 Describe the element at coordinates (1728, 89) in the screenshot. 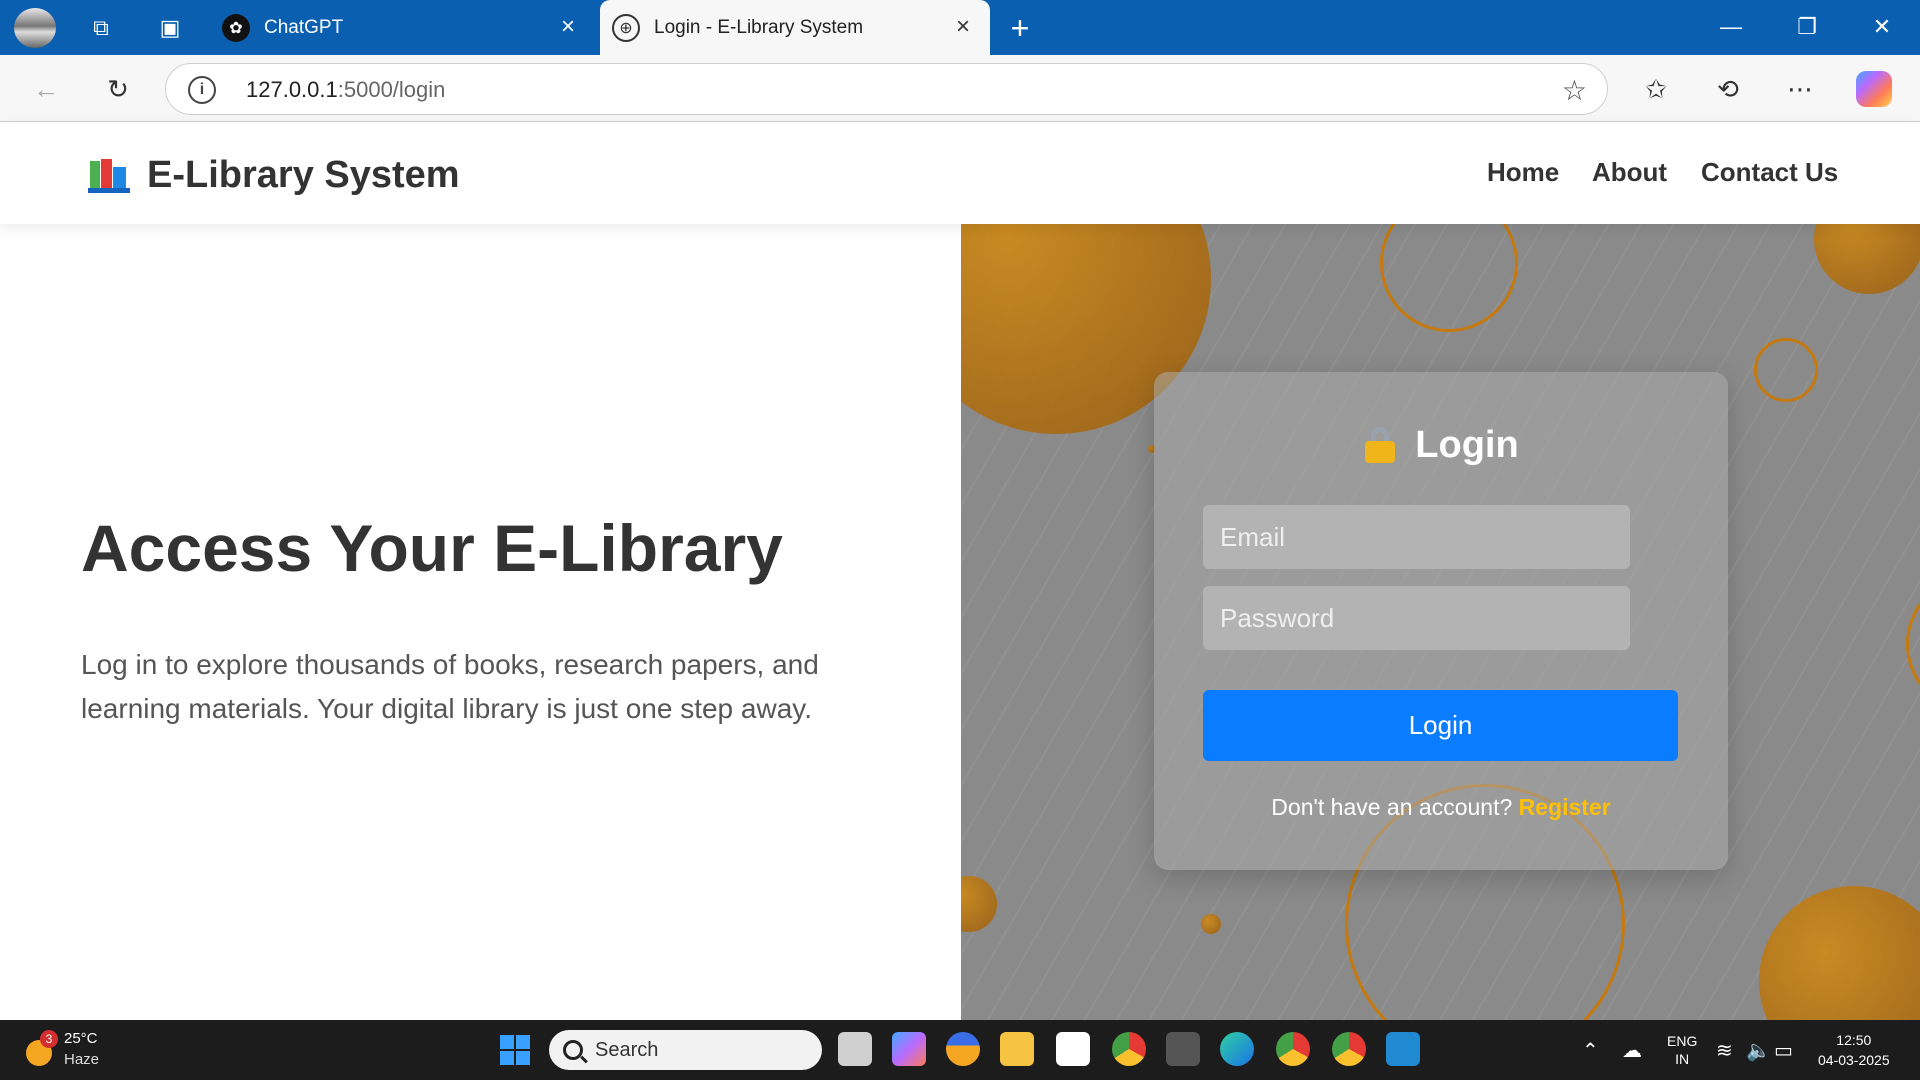

I see `history-icon: ⟲` at that location.